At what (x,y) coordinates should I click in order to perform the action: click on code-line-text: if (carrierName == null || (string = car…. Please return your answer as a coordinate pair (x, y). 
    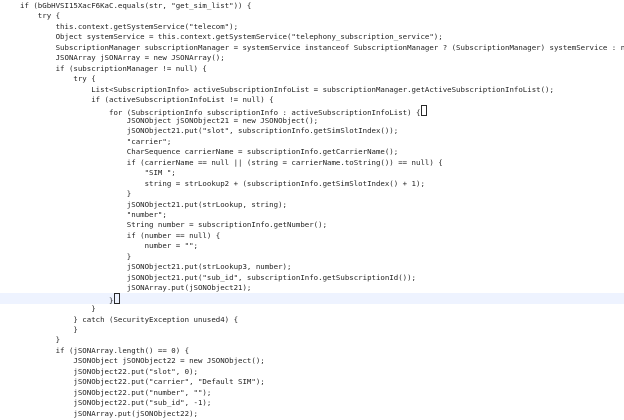
    Looking at the image, I should click on (231, 162).